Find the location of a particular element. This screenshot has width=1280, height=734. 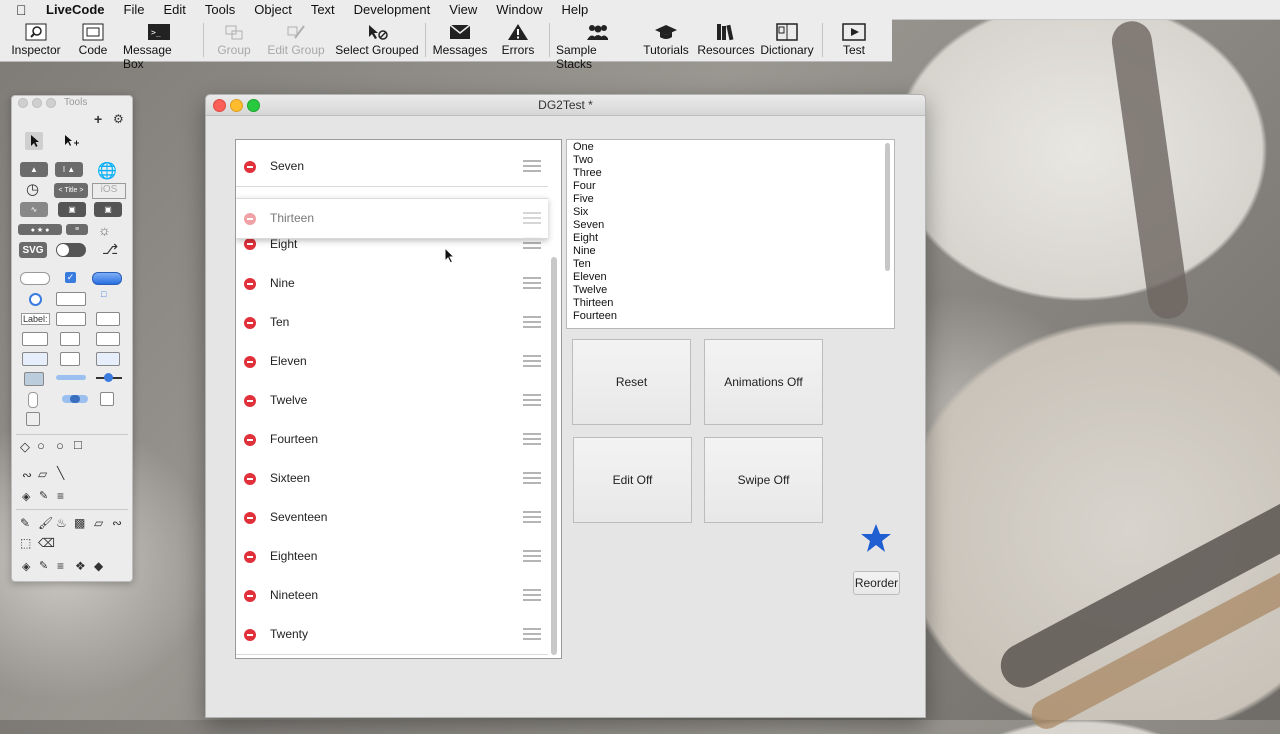

edit-group-button: Edit Group is located at coordinates (296, 40).